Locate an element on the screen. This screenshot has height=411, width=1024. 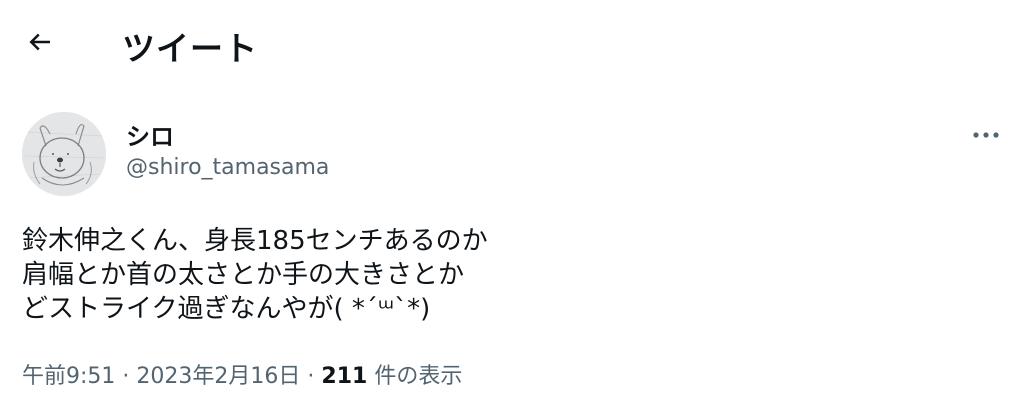
tweet-meta: 午前9:51 · 2023年2月16日 · 211 件の表示 is located at coordinates (242, 374).